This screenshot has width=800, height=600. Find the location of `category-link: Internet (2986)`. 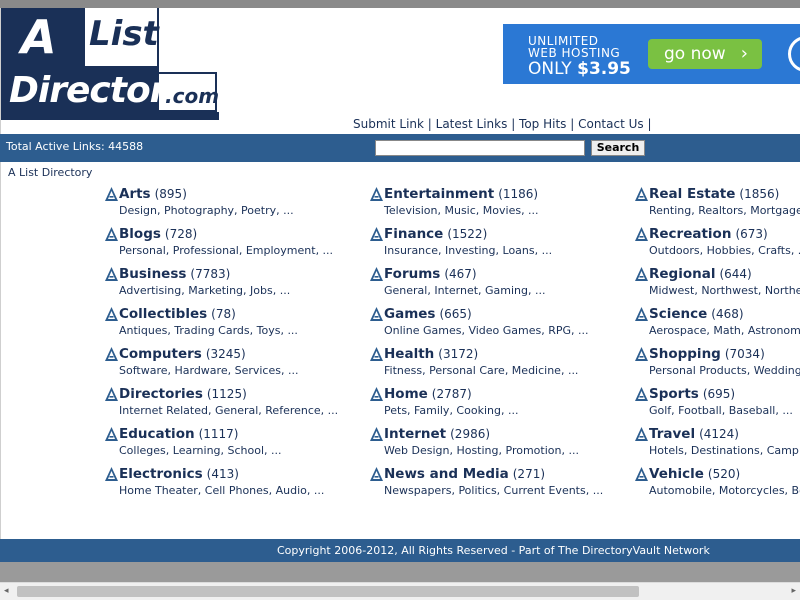

category-link: Internet (2986) is located at coordinates (437, 434).